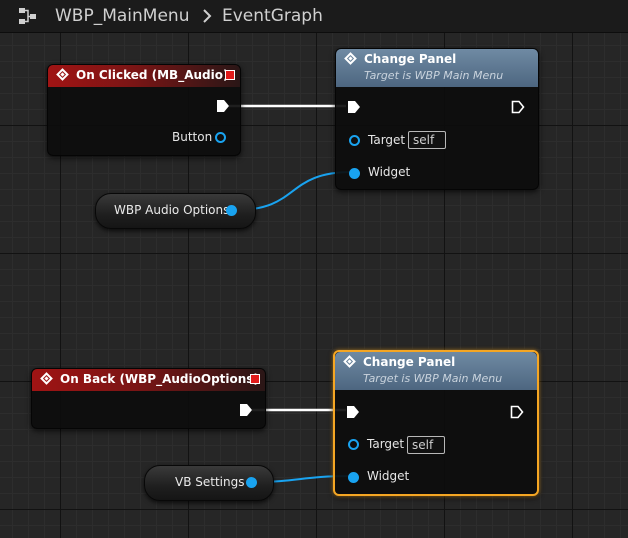 This screenshot has height=538, width=628. Describe the element at coordinates (192, 137) in the screenshot. I see `button-pin-label: Button` at that location.